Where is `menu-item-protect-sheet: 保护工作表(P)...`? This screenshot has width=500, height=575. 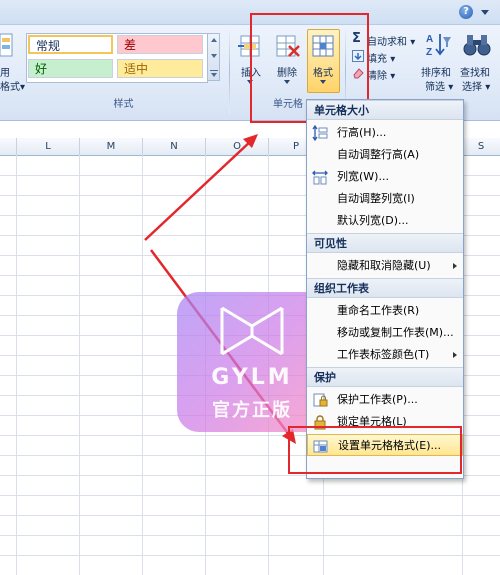
menu-item-protect-sheet: 保护工作表(P)... is located at coordinates (385, 400).